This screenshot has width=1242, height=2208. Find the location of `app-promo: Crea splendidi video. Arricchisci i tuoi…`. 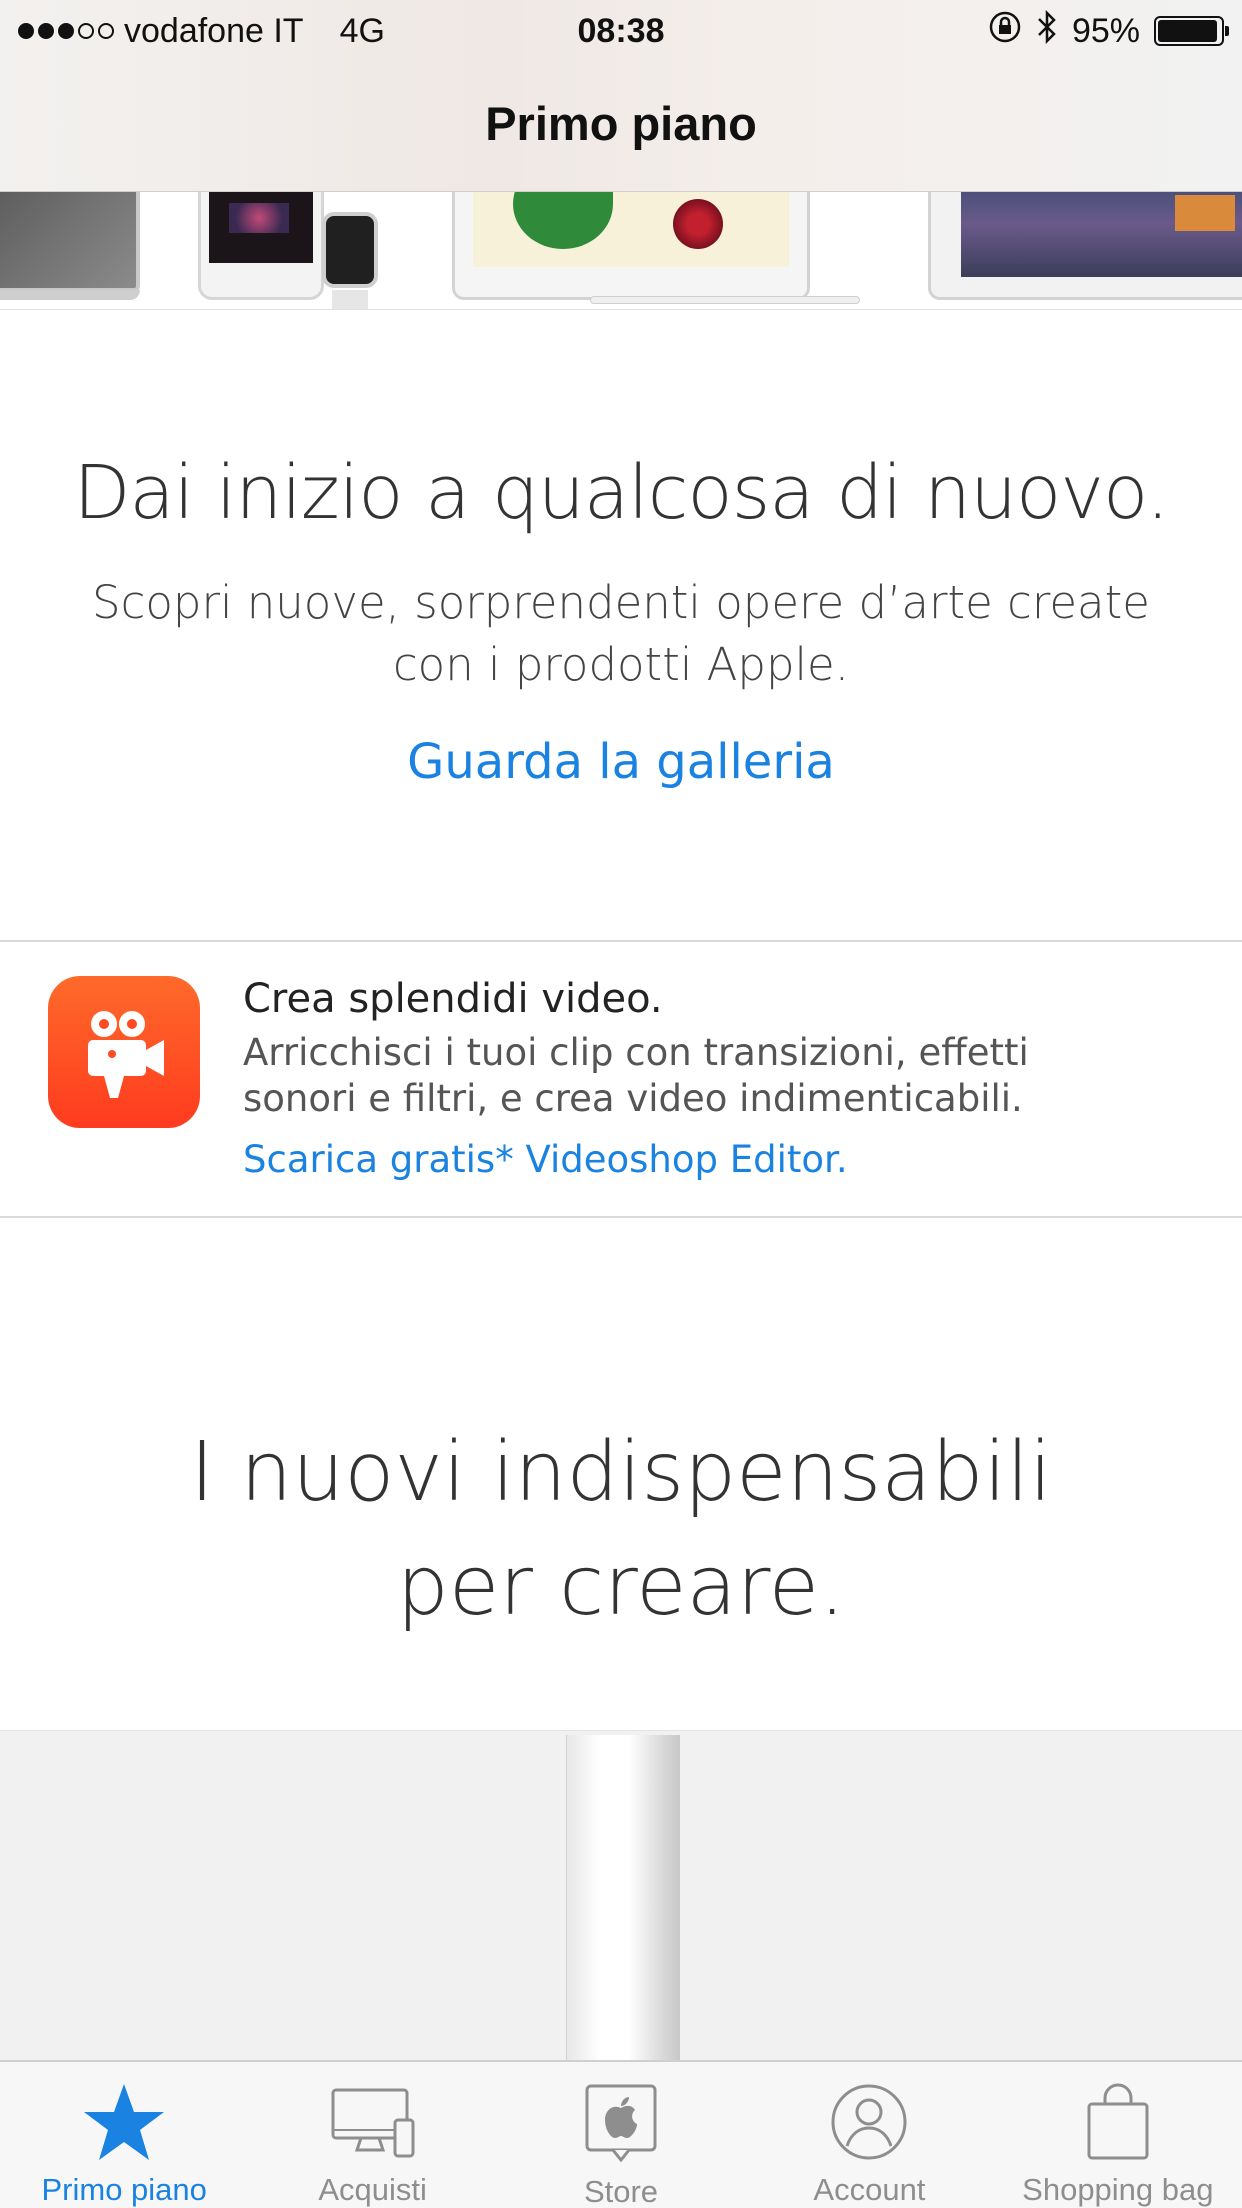

app-promo: Crea splendidi video. Arricchisci i tuoi… is located at coordinates (621, 1078).